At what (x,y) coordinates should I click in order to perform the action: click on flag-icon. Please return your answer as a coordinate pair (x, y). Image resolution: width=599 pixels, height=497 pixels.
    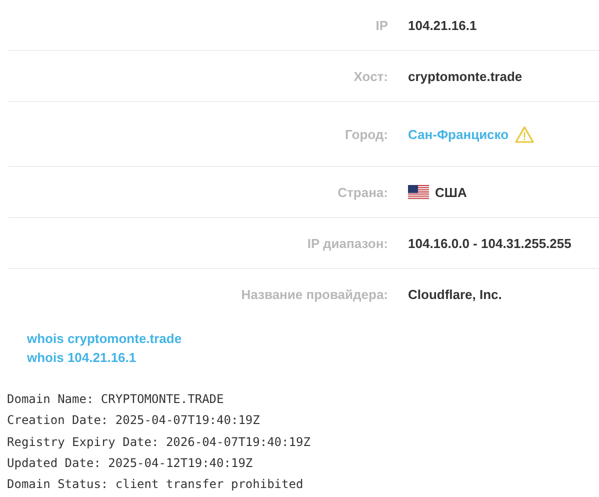
    Looking at the image, I should click on (418, 192).